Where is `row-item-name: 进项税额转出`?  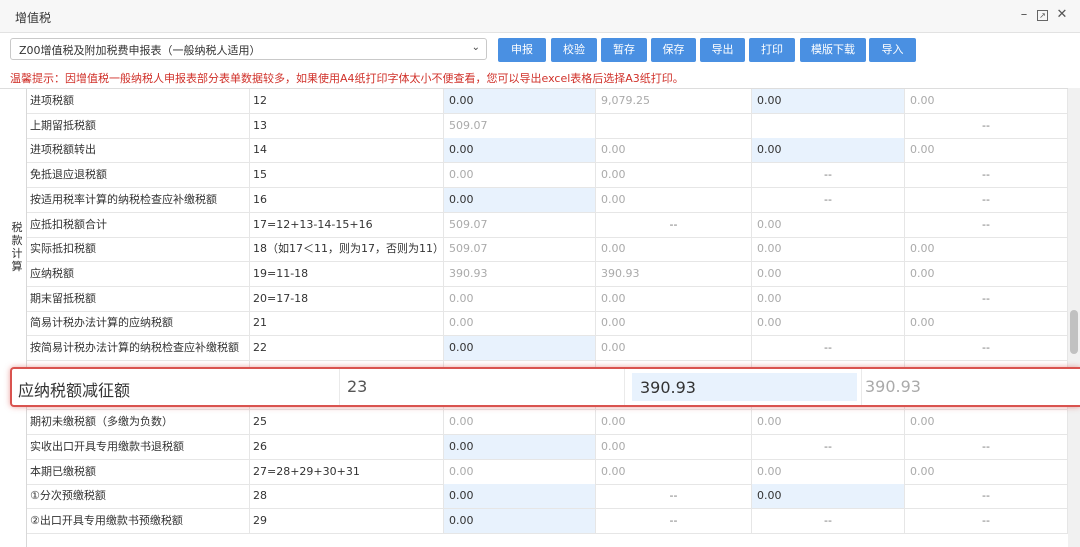 row-item-name: 进项税额转出 is located at coordinates (138, 150).